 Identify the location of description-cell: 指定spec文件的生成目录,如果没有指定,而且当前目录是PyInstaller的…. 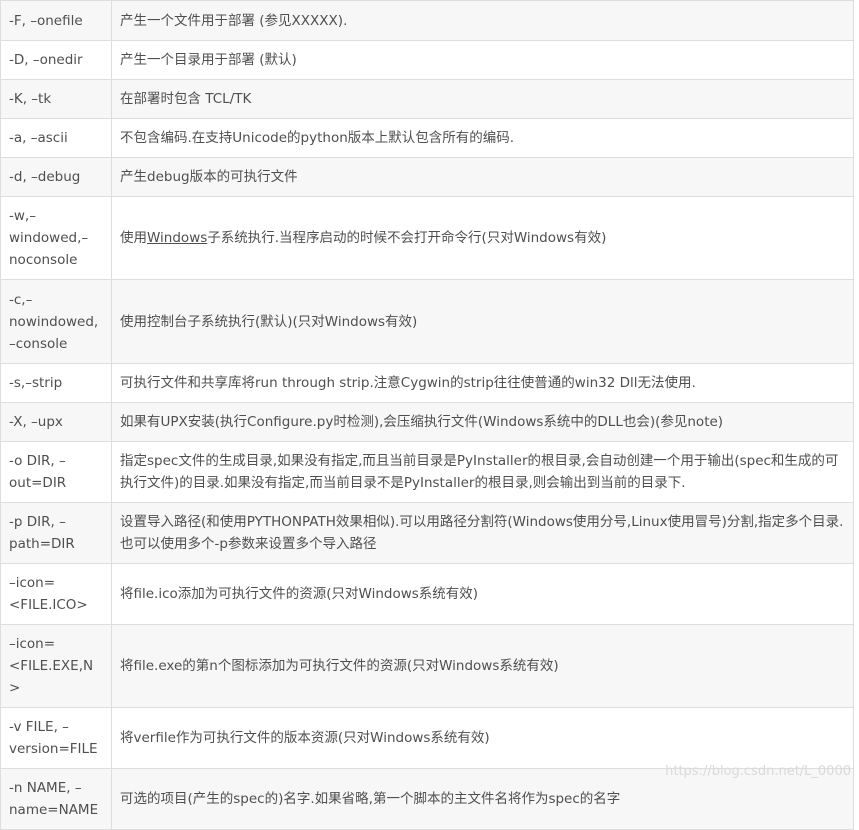
(482, 472).